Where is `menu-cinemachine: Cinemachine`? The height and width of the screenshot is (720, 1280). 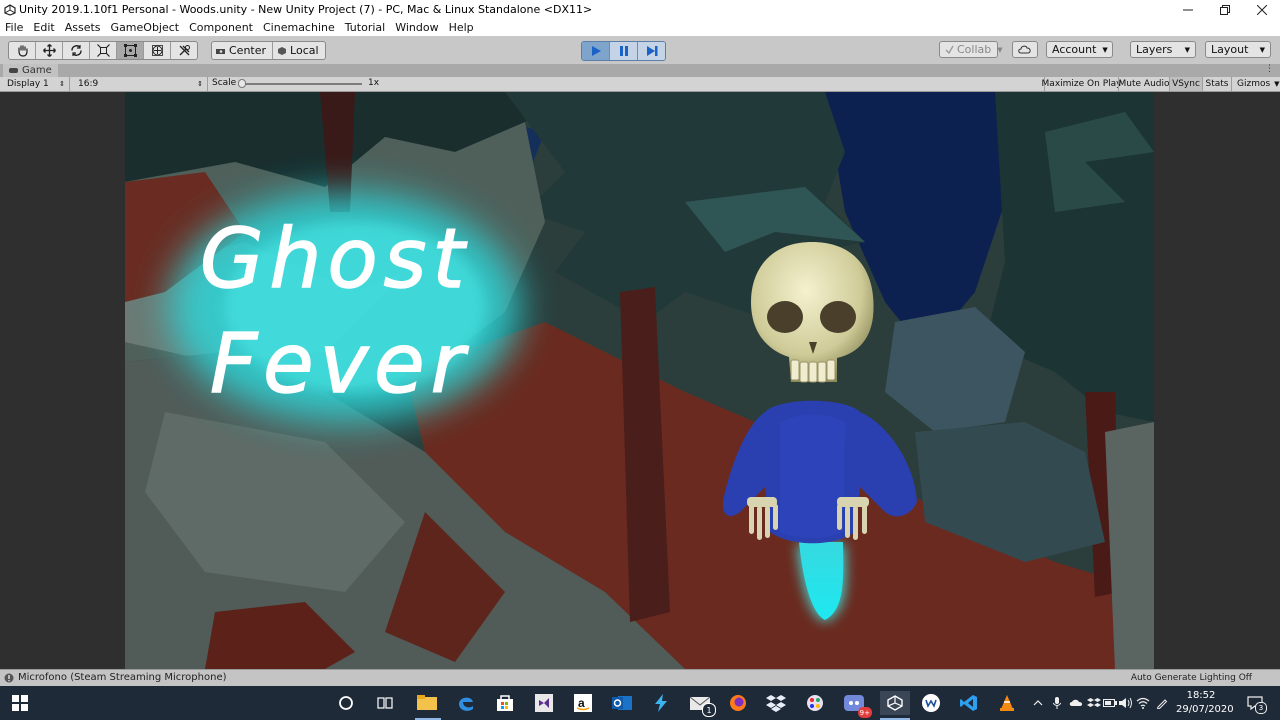
menu-cinemachine: Cinemachine is located at coordinates (299, 27).